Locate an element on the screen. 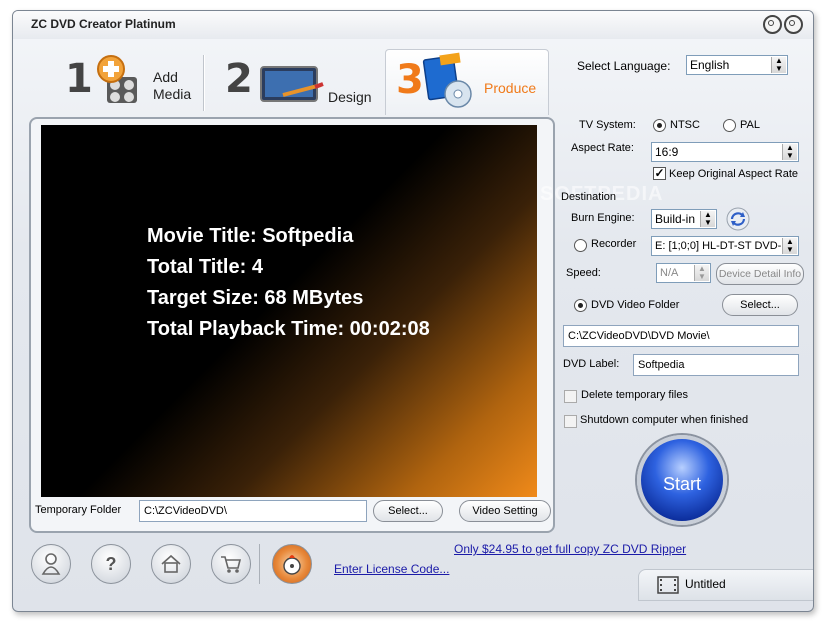  preview-playback-time: Total Playback Time: 00:02:08 is located at coordinates (288, 329).